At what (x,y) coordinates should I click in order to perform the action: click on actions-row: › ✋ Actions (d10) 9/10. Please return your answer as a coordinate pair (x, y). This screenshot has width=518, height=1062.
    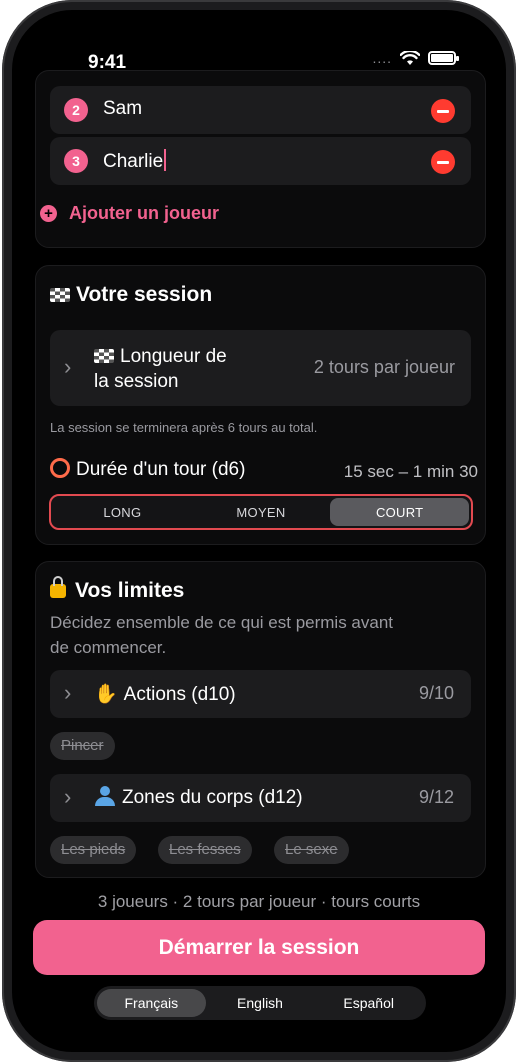
    Looking at the image, I should click on (260, 694).